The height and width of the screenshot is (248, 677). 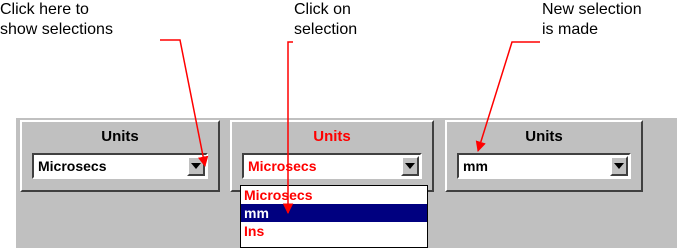 I want to click on callout-line: Click on, so click(x=322, y=9).